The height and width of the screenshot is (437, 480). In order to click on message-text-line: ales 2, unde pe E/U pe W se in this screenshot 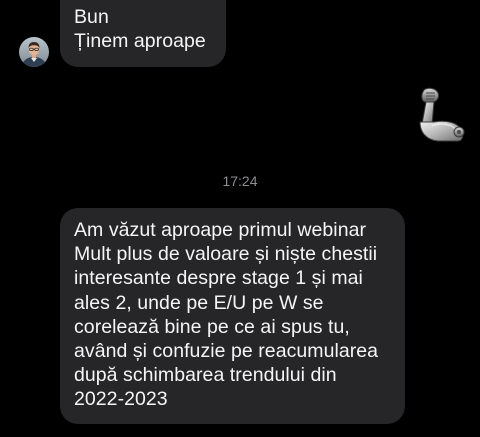, I will do `click(199, 302)`.